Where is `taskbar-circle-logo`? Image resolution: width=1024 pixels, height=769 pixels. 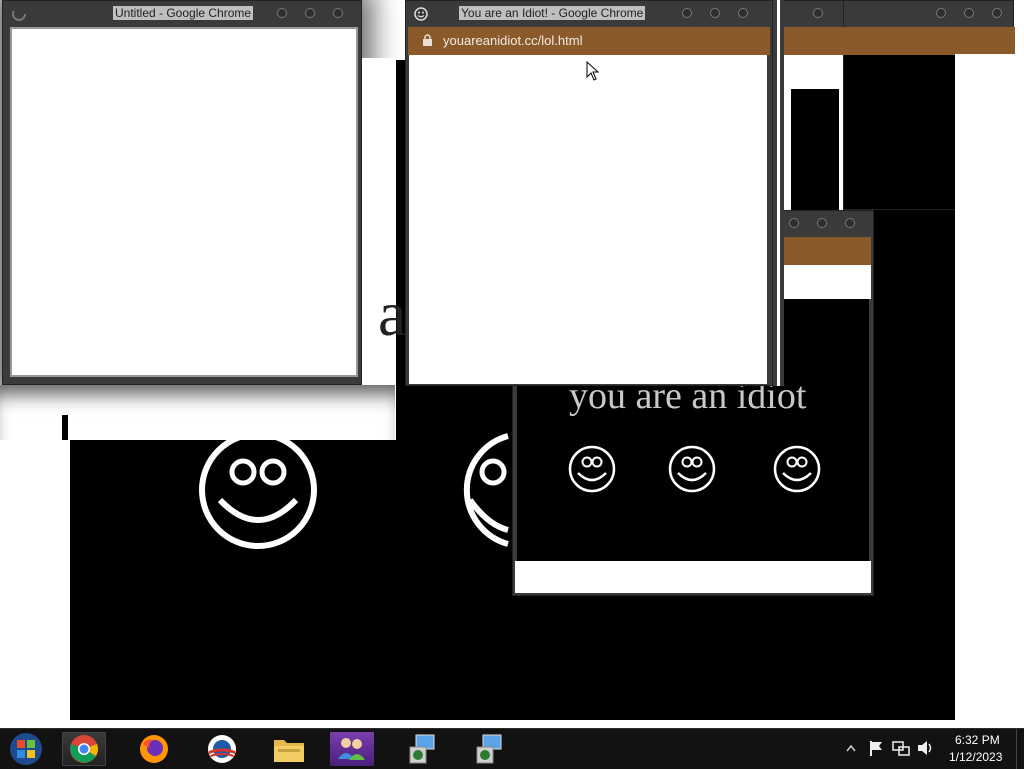 taskbar-circle-logo is located at coordinates (222, 749).